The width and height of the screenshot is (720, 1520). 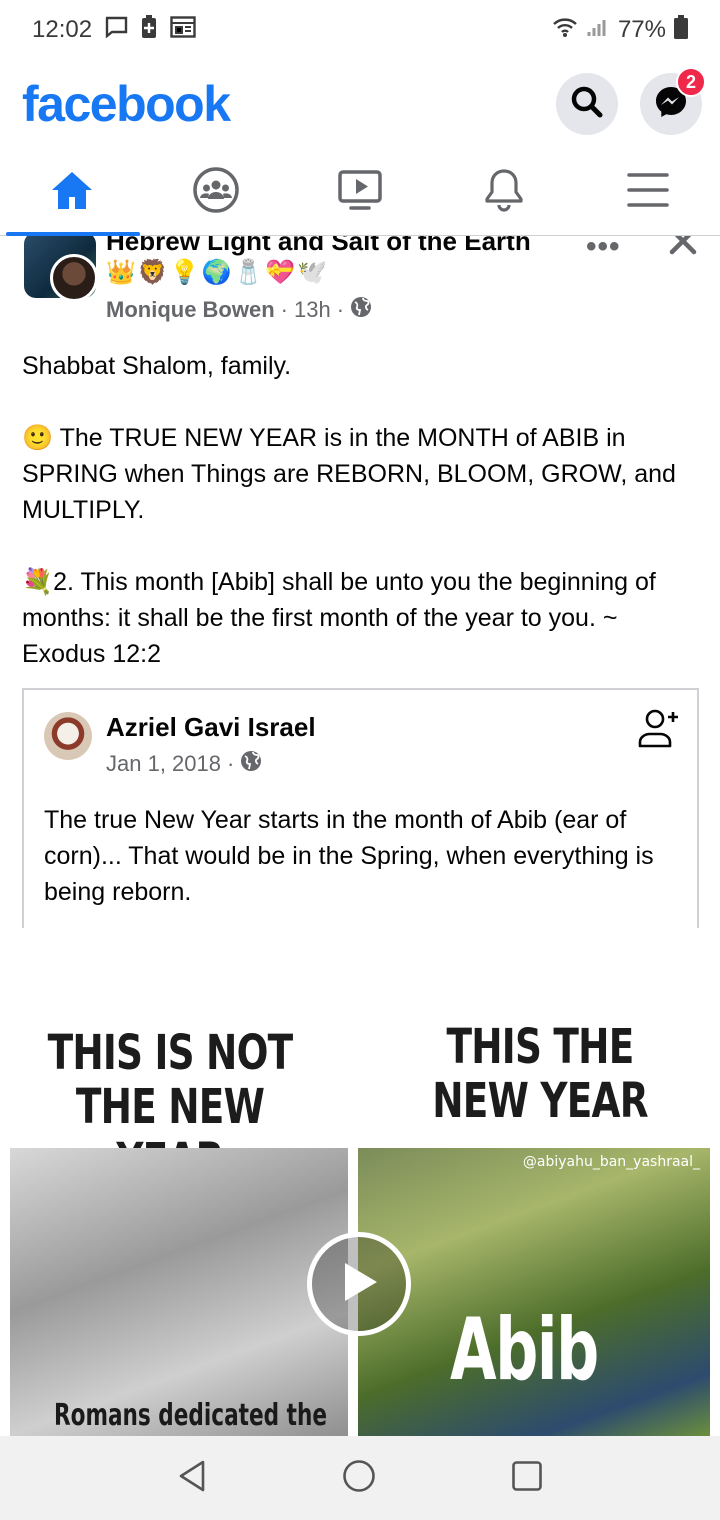 I want to click on more-dots-icon: •••, so click(x=603, y=249).